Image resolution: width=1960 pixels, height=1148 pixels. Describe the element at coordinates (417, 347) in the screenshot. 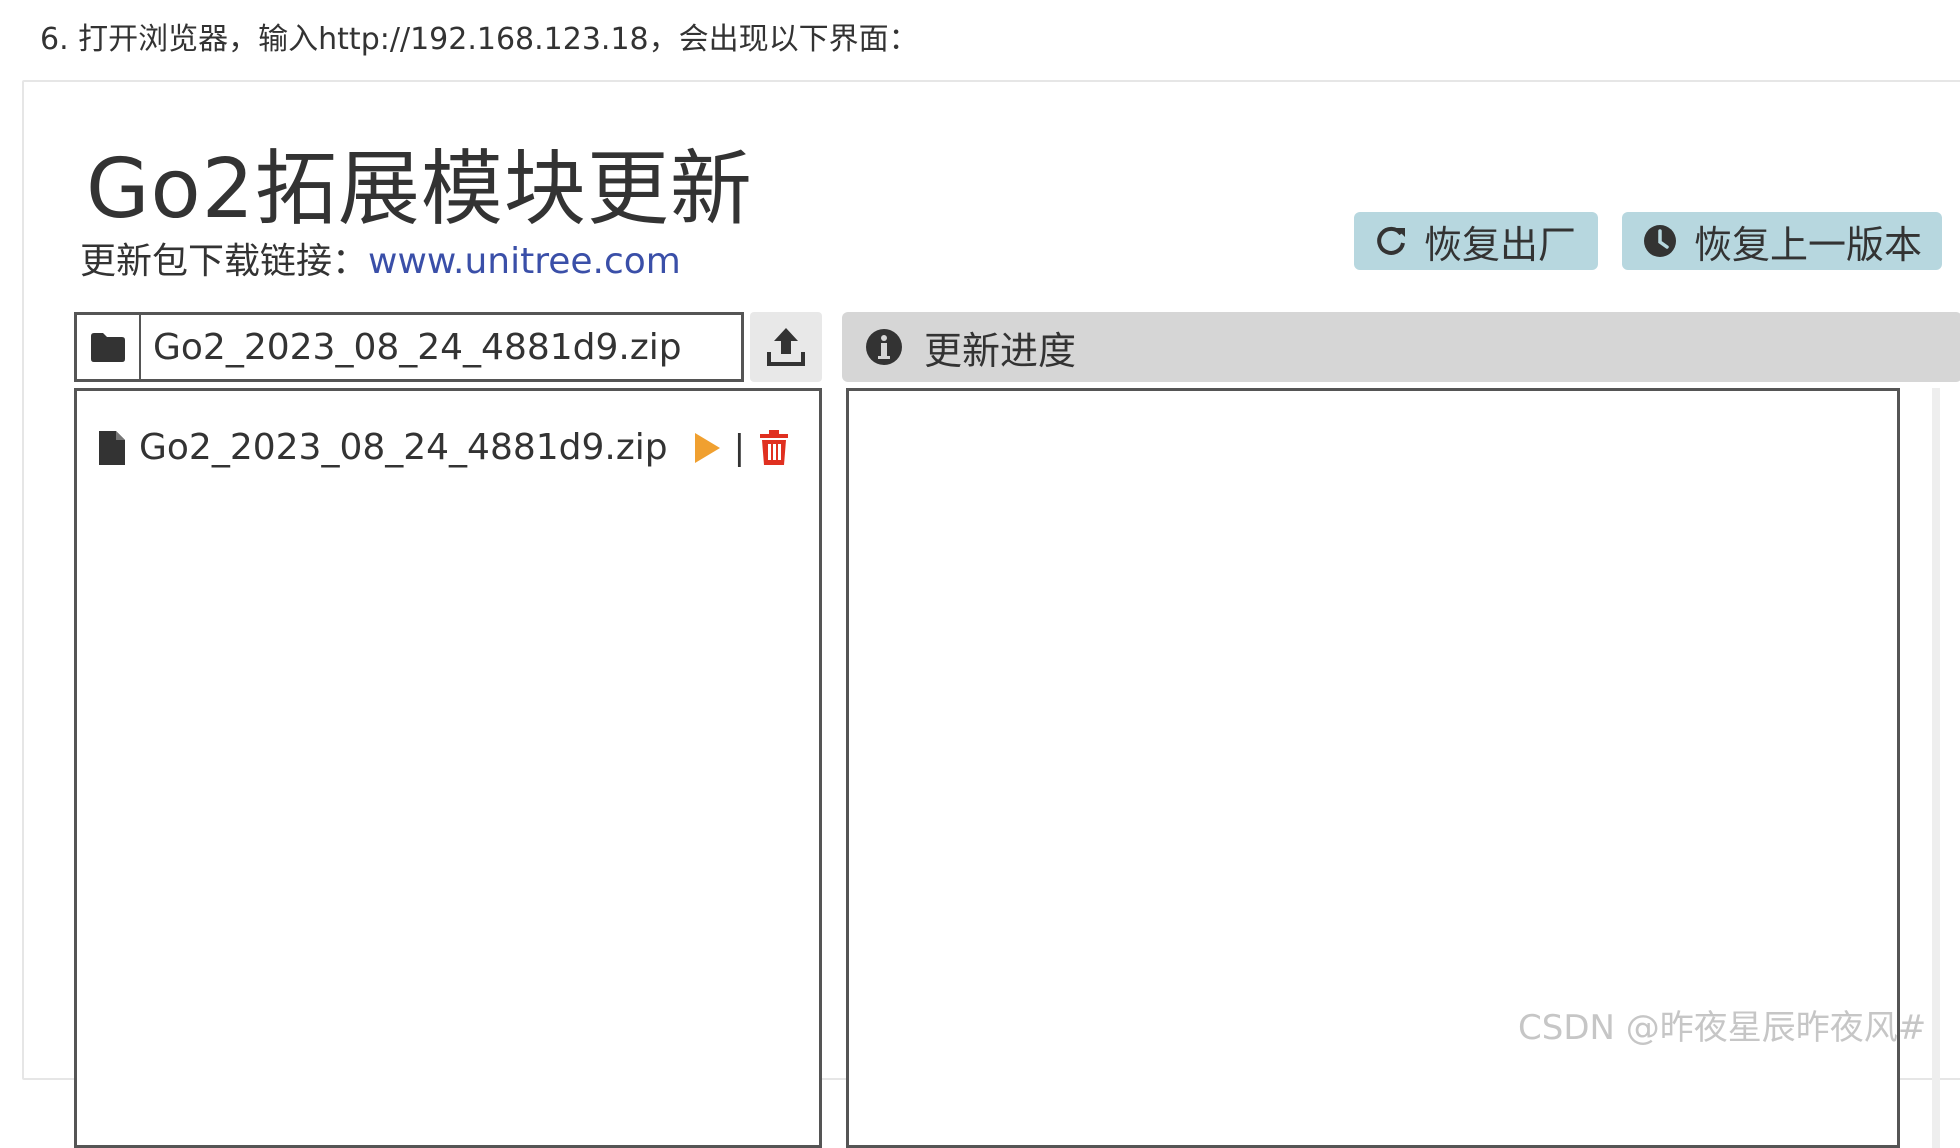

I see `selected-file-name: Go2_2023_08_24_4881d9.zip` at that location.